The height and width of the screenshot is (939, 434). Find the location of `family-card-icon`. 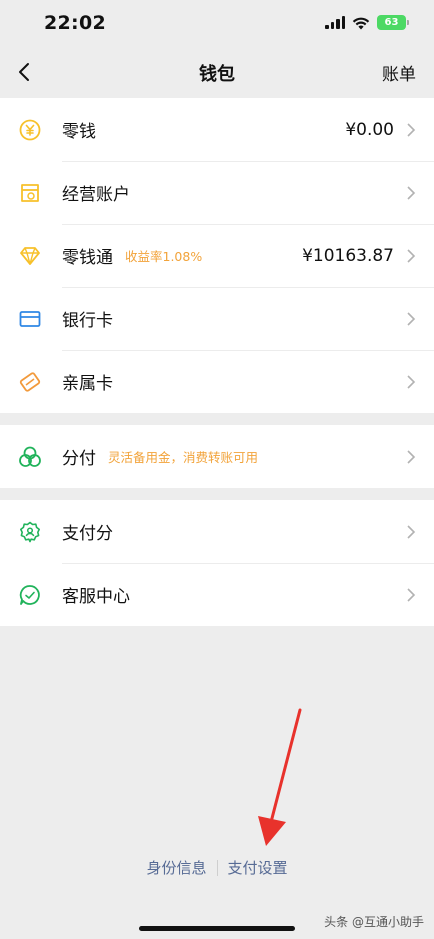

family-card-icon is located at coordinates (30, 381).